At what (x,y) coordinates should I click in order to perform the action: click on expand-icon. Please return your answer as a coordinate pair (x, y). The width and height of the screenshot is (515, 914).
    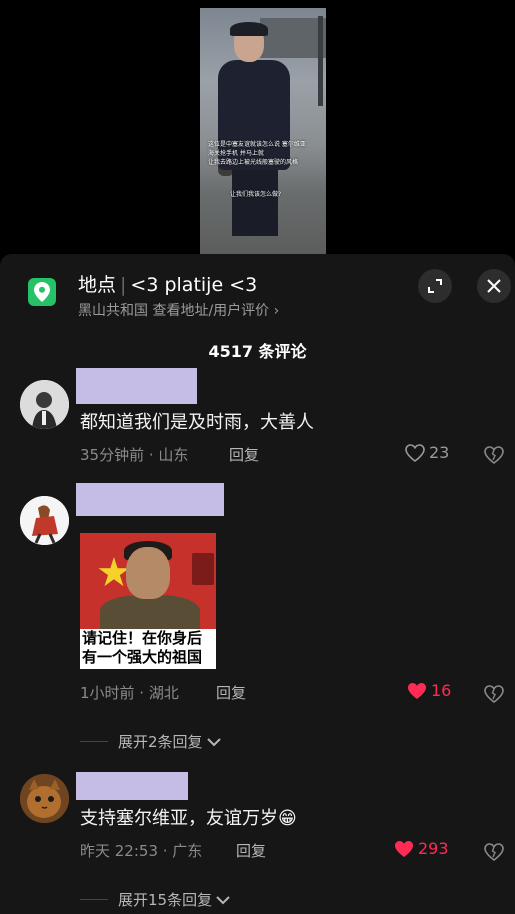
    Looking at the image, I should click on (435, 286).